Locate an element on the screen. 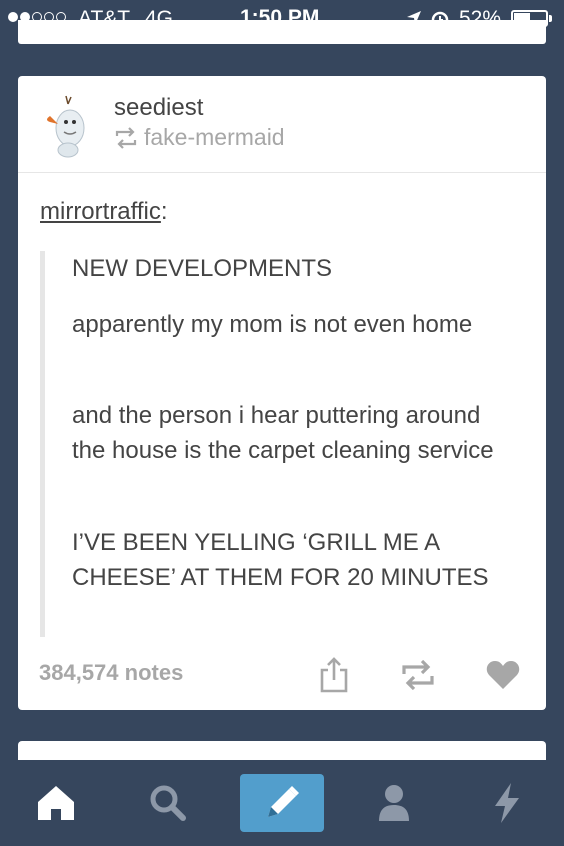  account-icon is located at coordinates (394, 803).